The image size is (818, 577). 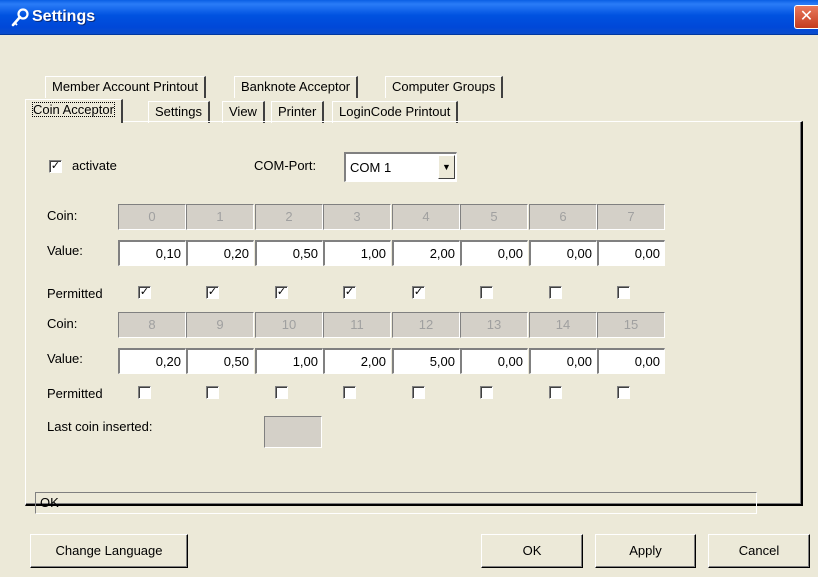 What do you see at coordinates (563, 325) in the screenshot?
I see `coin-number-cell: 14` at bounding box center [563, 325].